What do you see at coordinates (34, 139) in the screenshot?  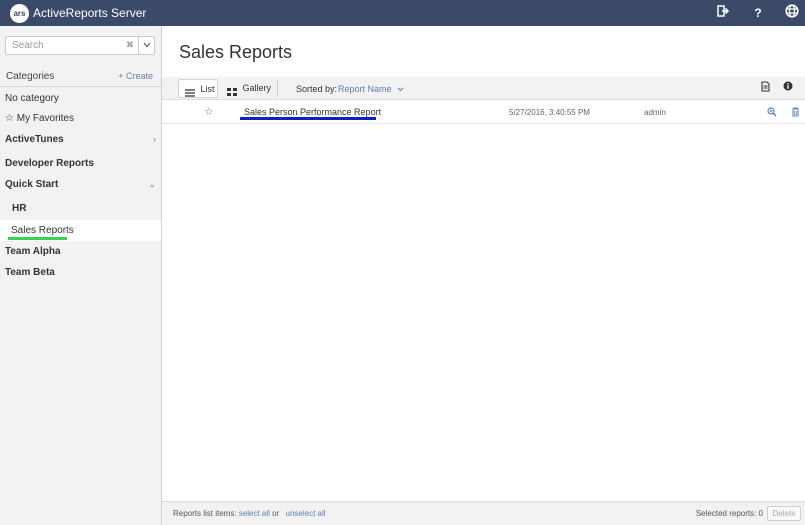 I see `sidebar-item-label: ActiveTunes` at bounding box center [34, 139].